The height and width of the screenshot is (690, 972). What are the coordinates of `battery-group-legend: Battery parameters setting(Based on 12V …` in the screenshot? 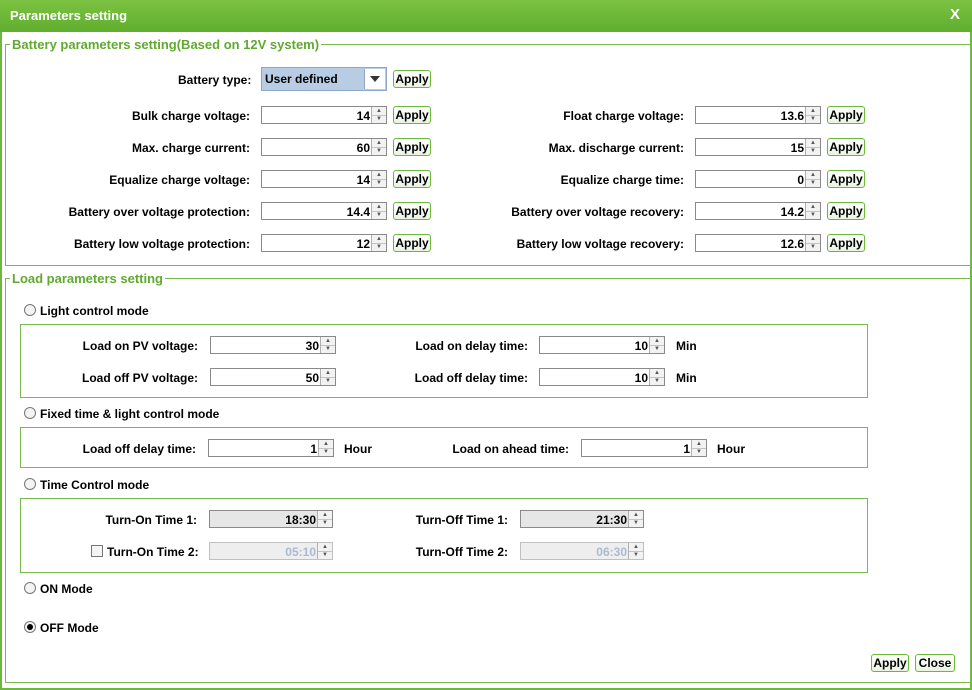 It's located at (166, 44).